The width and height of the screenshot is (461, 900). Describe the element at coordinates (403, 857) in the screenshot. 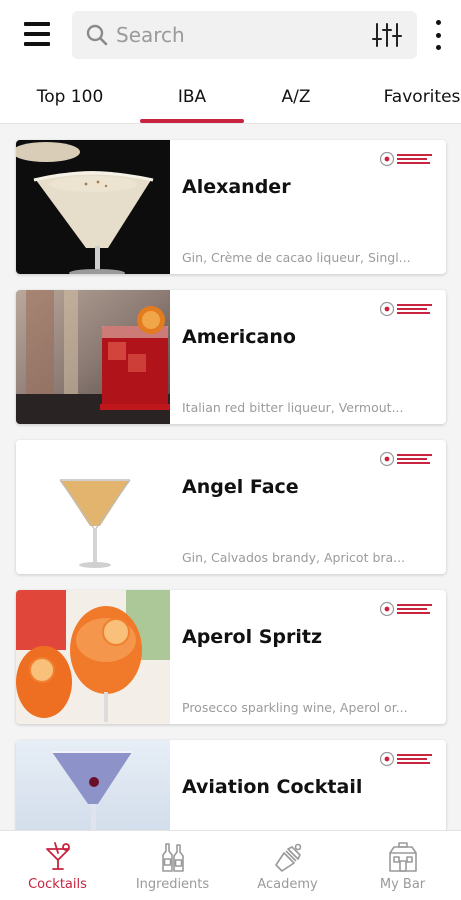

I see `bar-building-icon` at that location.